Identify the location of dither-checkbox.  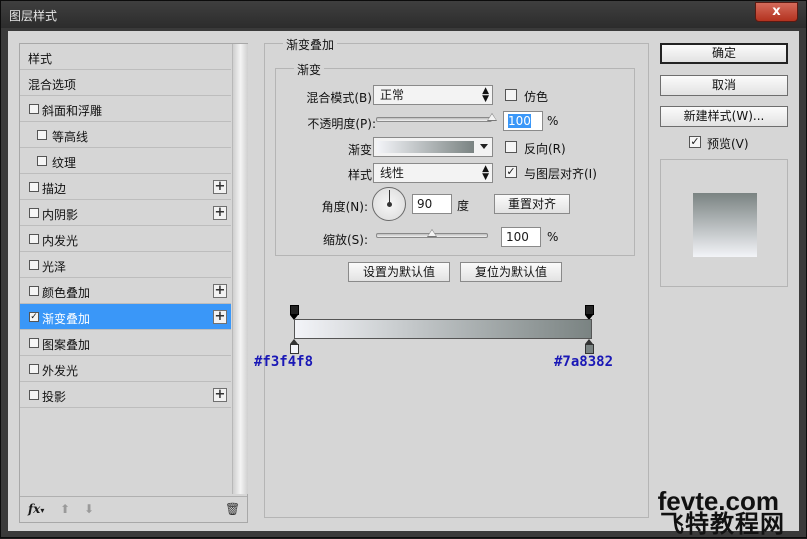
(511, 95).